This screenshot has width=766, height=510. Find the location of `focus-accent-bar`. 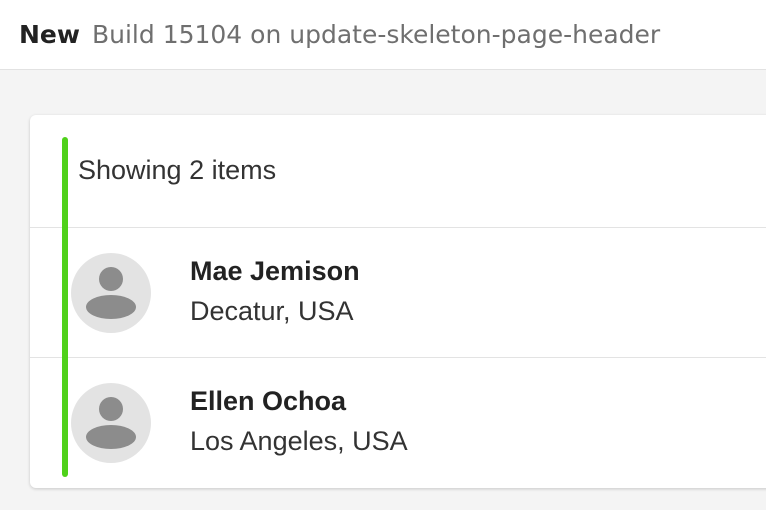

focus-accent-bar is located at coordinates (65, 307).